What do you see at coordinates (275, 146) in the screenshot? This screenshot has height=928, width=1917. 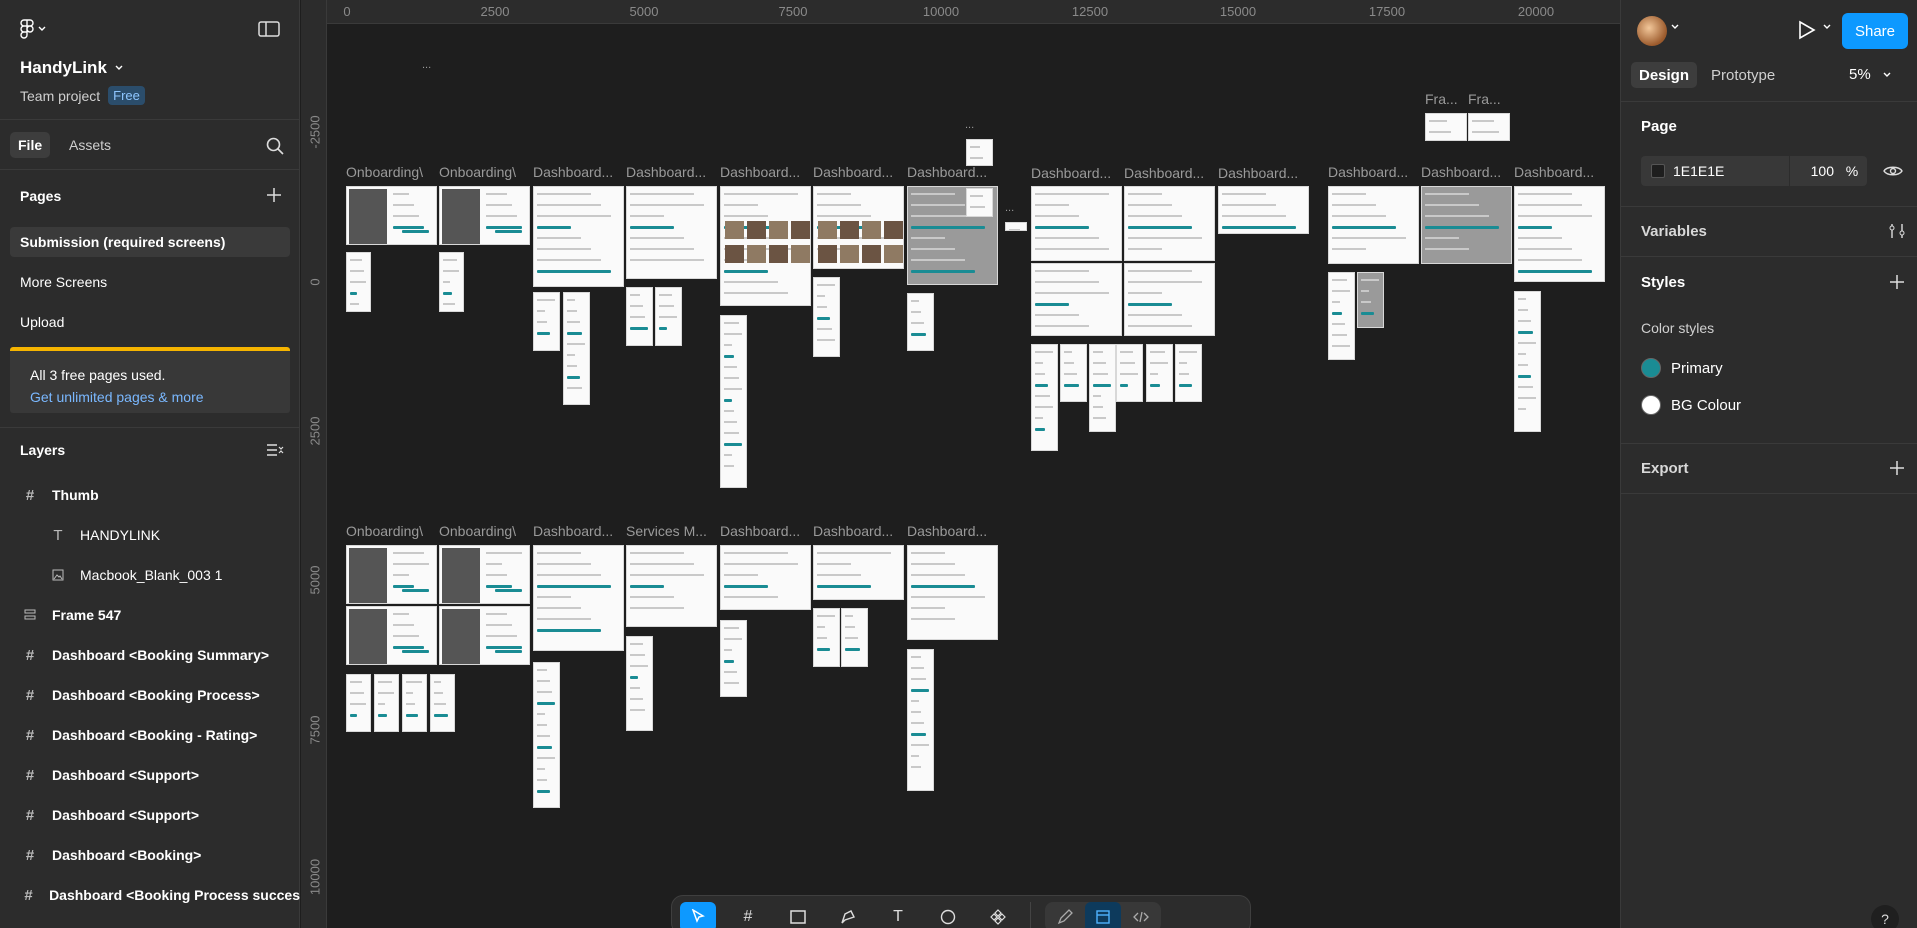 I see `search-icon` at bounding box center [275, 146].